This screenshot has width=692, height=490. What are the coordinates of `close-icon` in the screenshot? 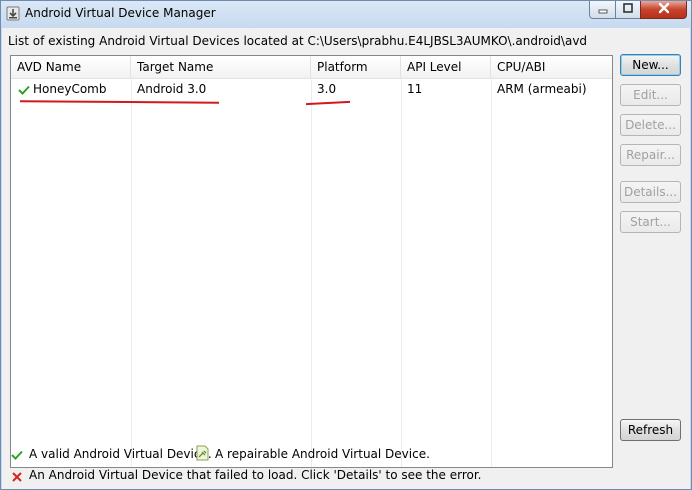 It's located at (663, 8).